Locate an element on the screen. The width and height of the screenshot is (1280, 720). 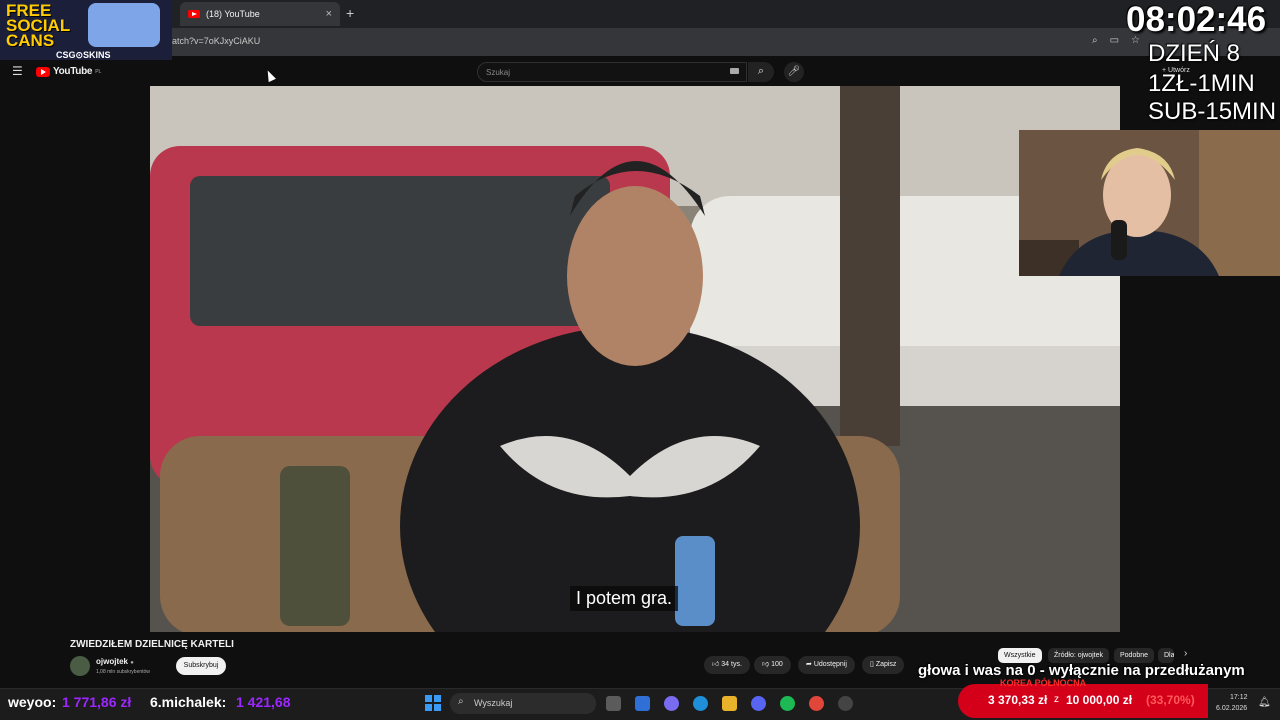
goal-current: 3 370,33 zł is located at coordinates (1018, 700).